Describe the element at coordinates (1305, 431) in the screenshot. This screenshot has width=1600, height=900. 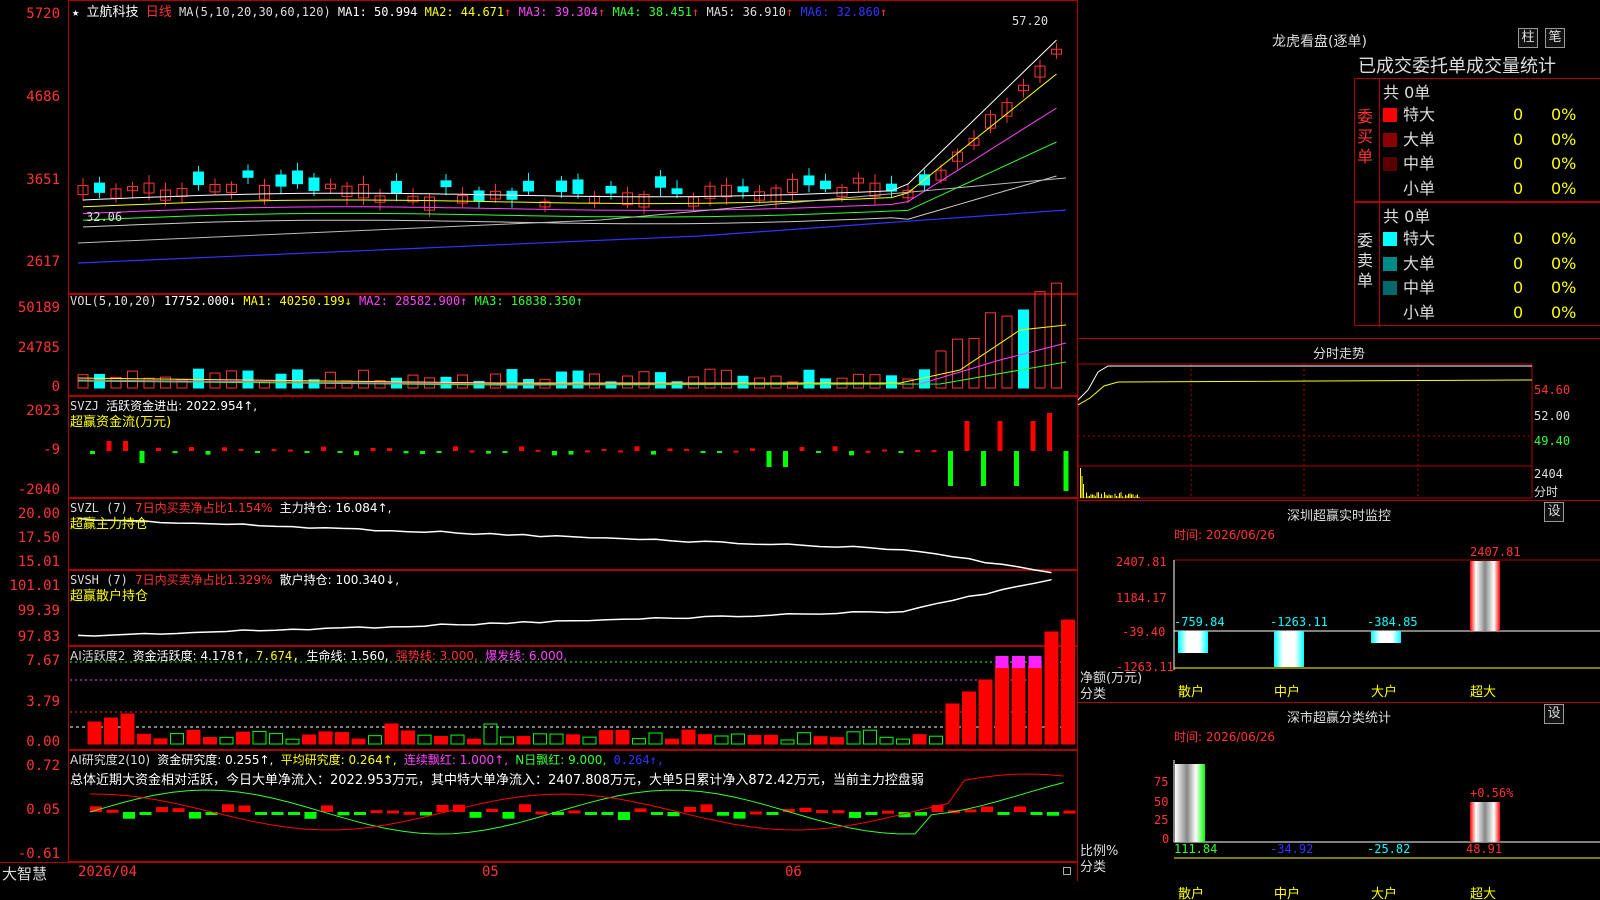
I see `intraday-frame` at that location.